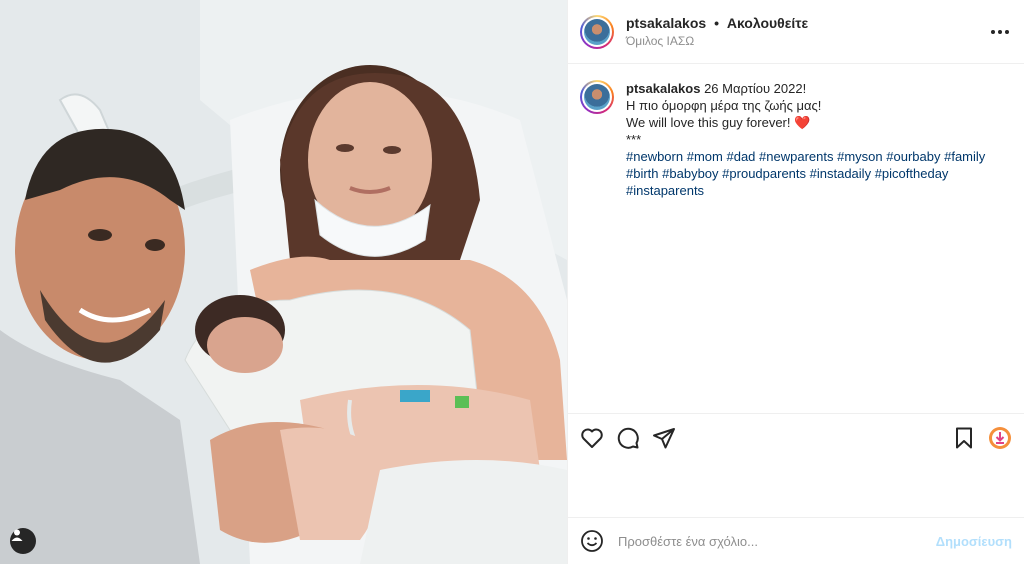 This screenshot has width=1024, height=564. I want to click on comment-bar: Δημοσίευση, so click(796, 540).